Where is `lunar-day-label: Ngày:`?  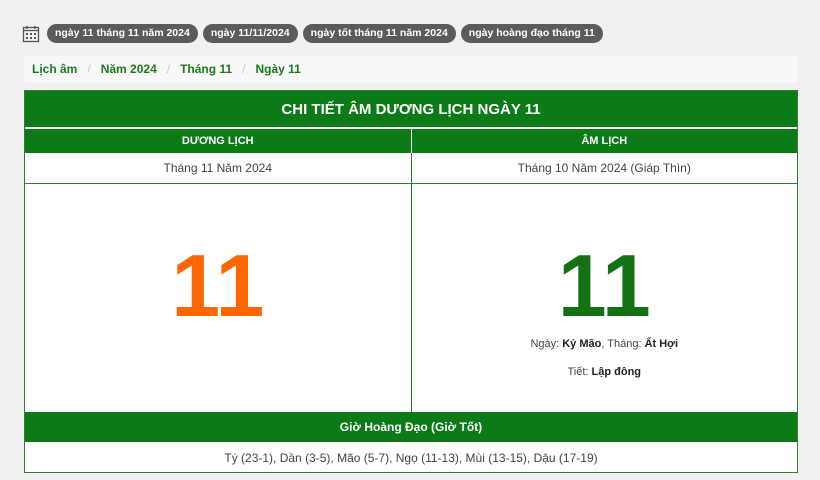 lunar-day-label: Ngày: is located at coordinates (546, 344).